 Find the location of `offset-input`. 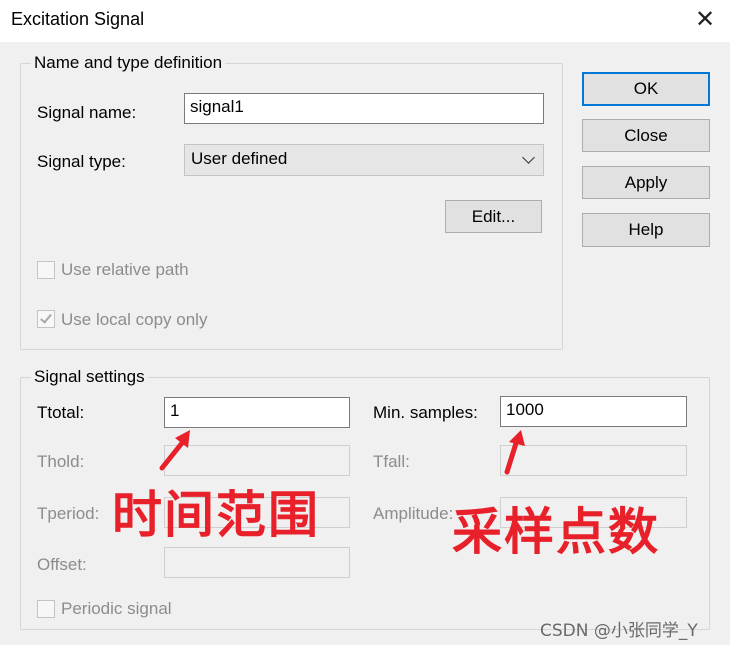

offset-input is located at coordinates (257, 562).